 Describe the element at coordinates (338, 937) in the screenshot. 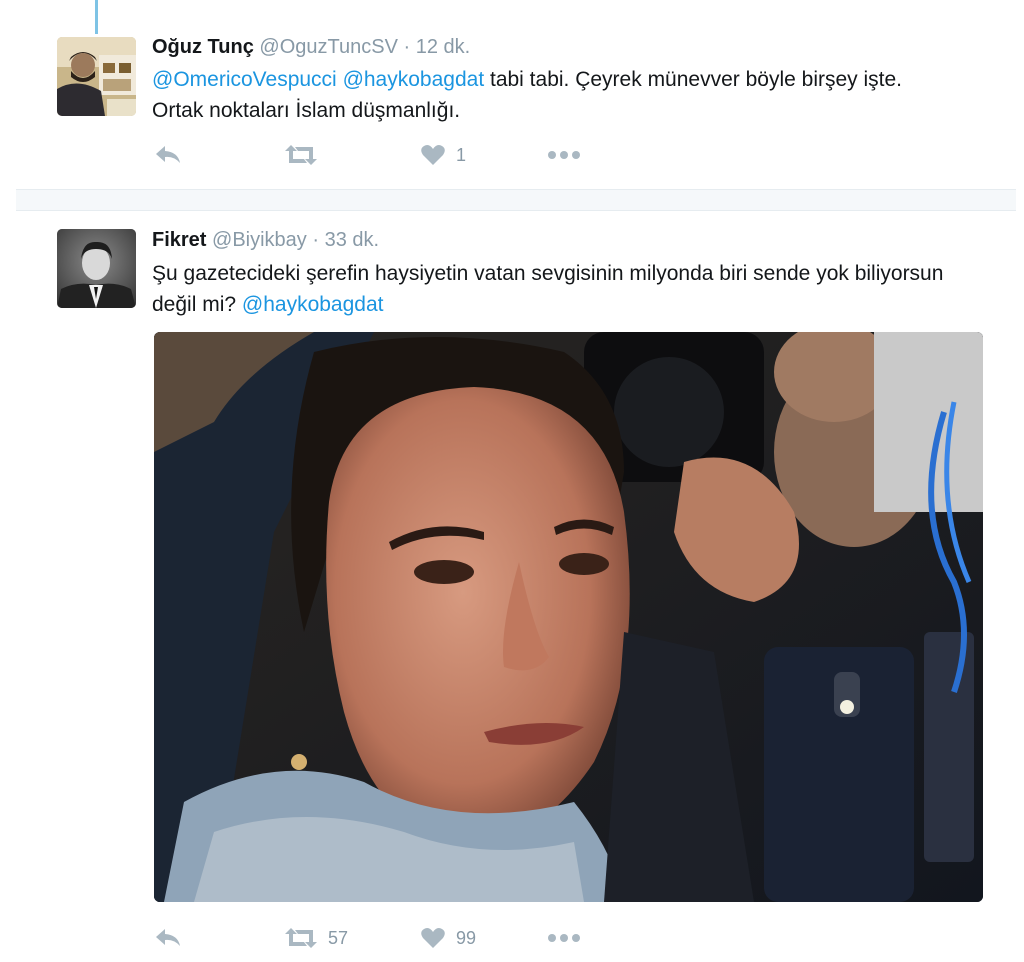

I see `retweet-count: 57` at that location.